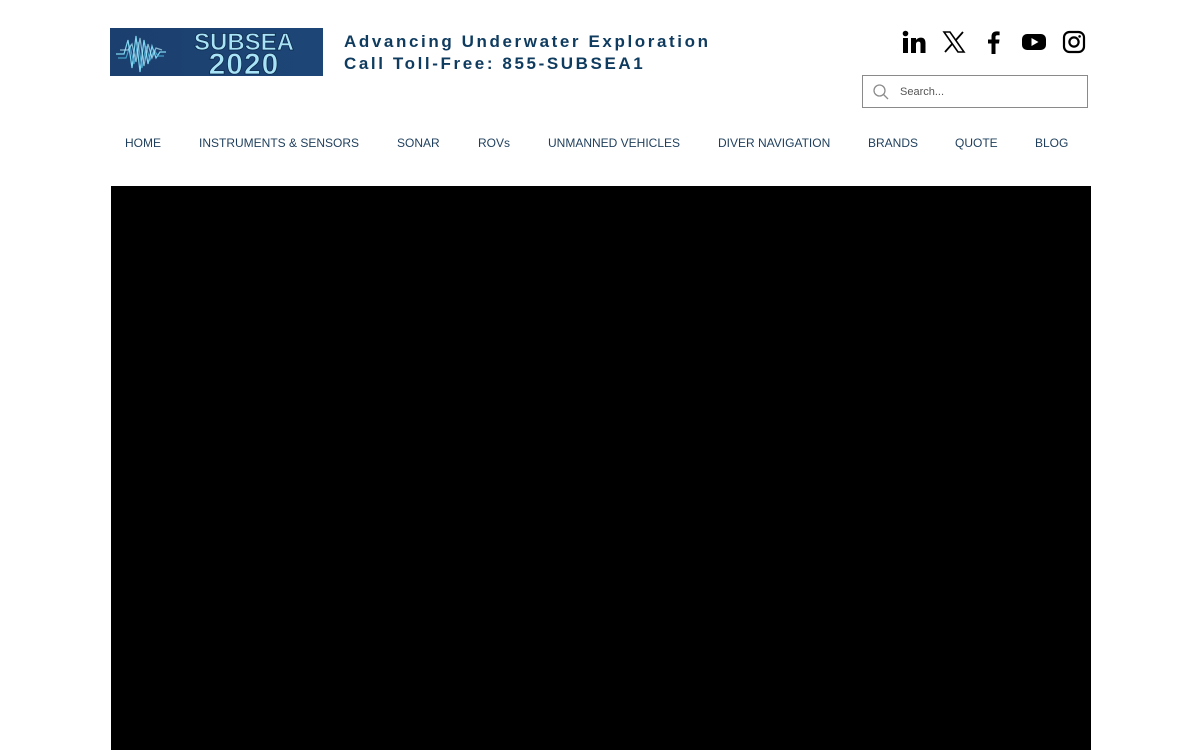 The height and width of the screenshot is (750, 1200). I want to click on search-input, so click(990, 91).